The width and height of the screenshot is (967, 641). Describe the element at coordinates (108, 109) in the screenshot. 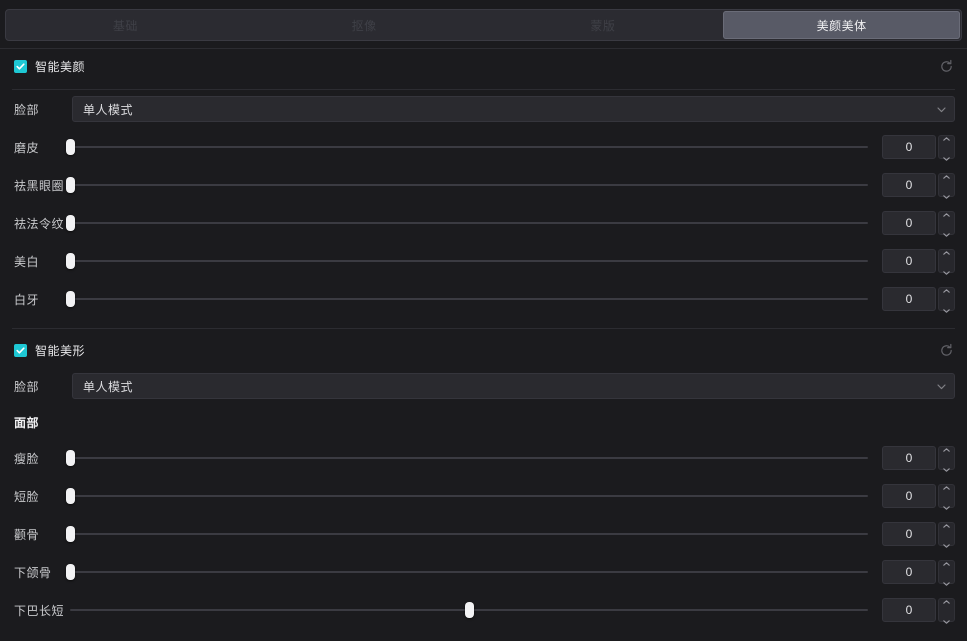

I see `mode-select-value: 单人模式` at that location.